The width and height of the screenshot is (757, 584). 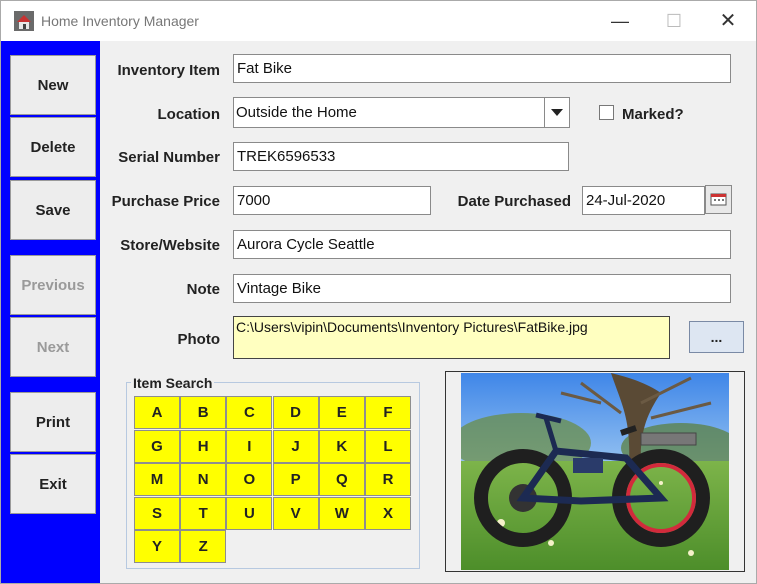 What do you see at coordinates (341, 412) in the screenshot?
I see `letter-button-e: E` at bounding box center [341, 412].